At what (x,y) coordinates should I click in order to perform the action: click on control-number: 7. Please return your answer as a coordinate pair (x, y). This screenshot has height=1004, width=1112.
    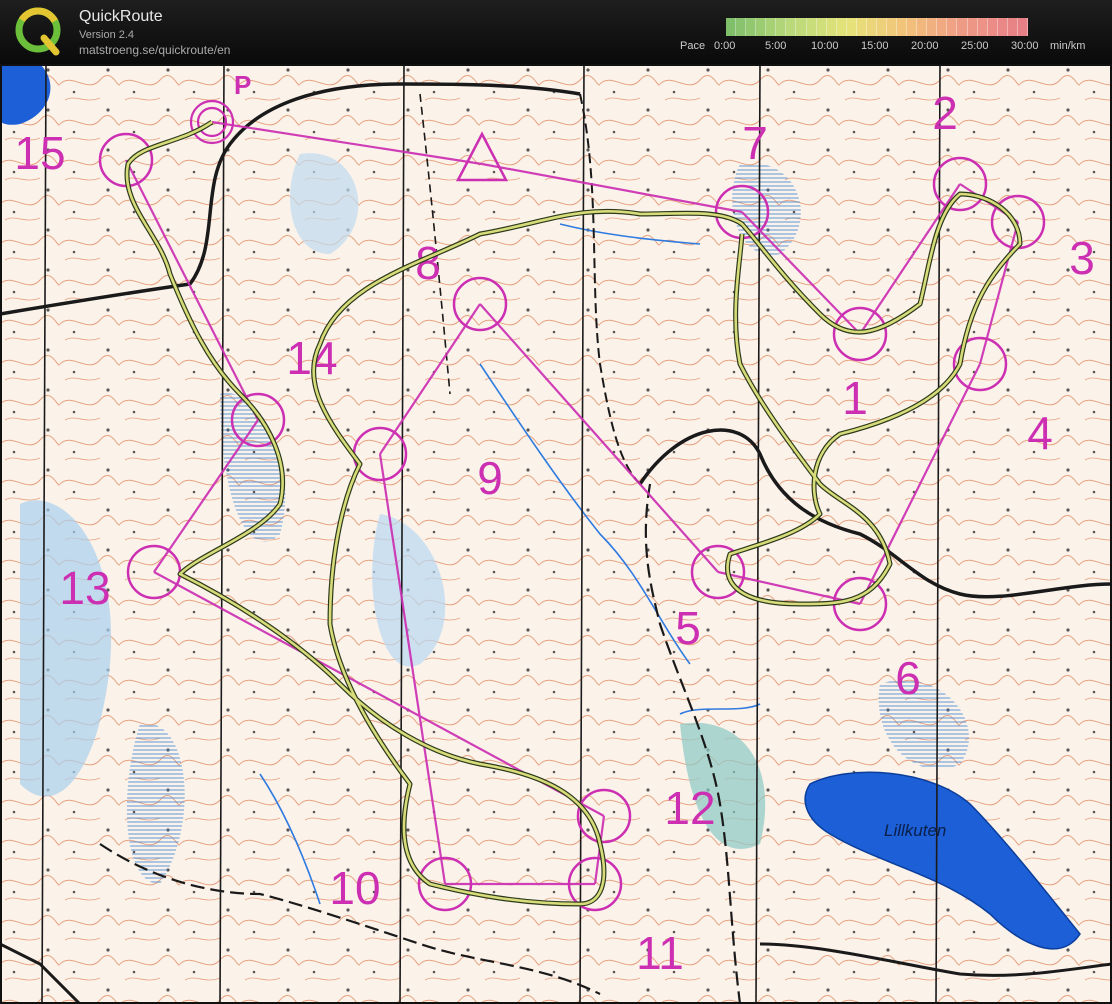
    Looking at the image, I should click on (755, 143).